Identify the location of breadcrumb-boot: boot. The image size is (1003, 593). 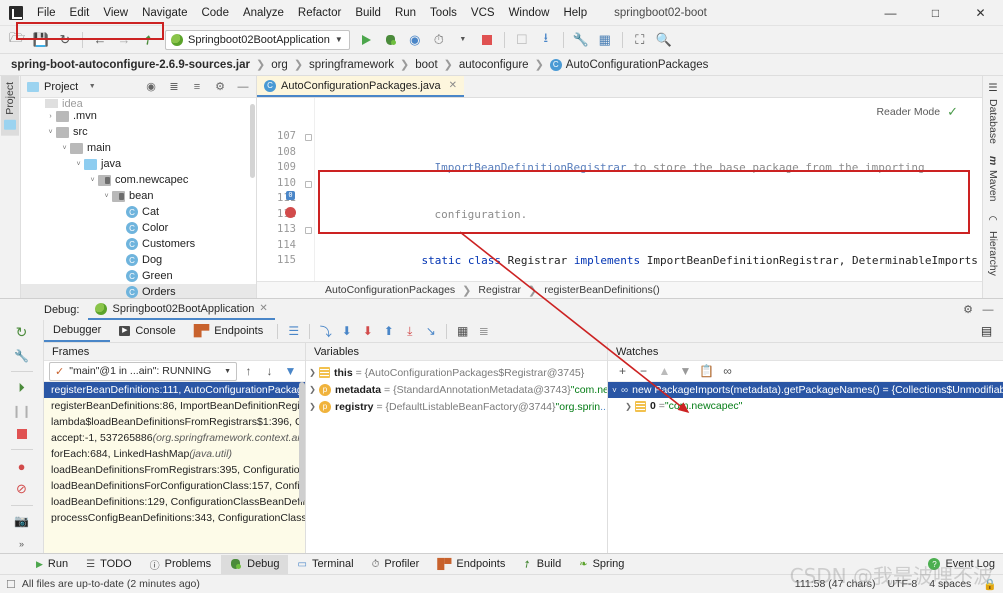
(426, 65).